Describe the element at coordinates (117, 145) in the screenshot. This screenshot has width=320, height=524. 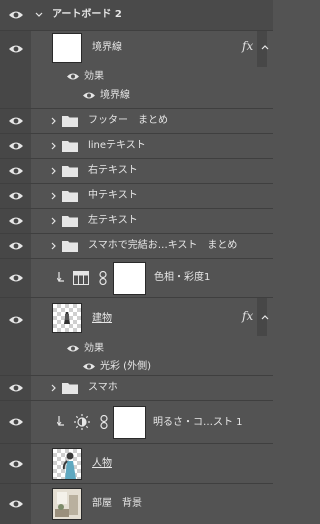
I see `layer-label: lineテキスト` at that location.